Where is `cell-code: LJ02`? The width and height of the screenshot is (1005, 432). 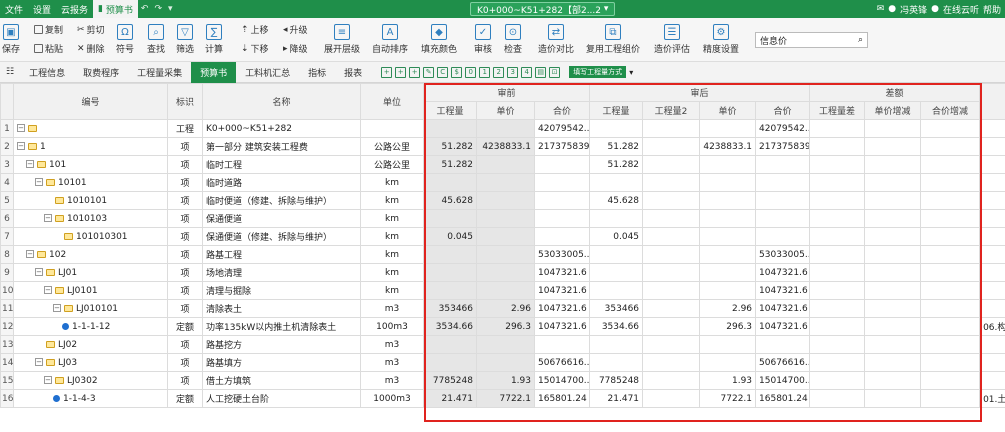
cell-code: LJ02 is located at coordinates (90, 344).